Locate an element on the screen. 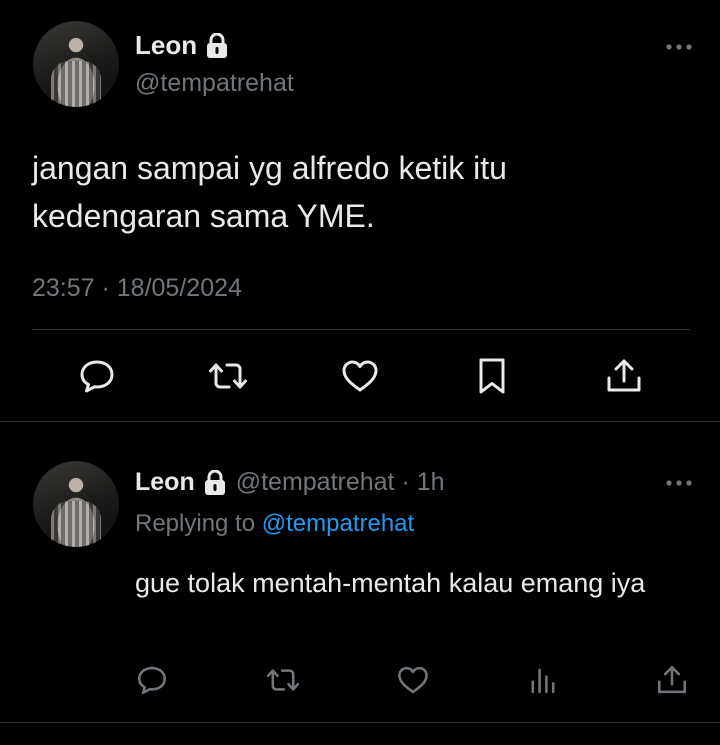 The image size is (720, 745). reply-author-row: Leon @tempatrehat · 1h is located at coordinates (290, 482).